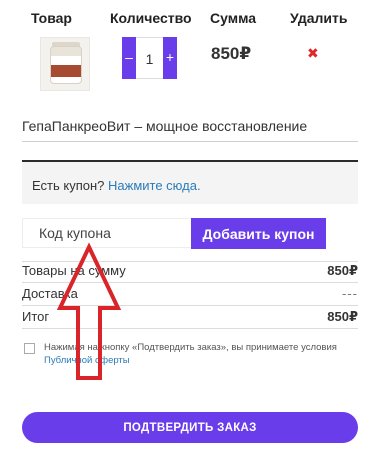  I want to click on subtotal-row: Товары на сумму 850₽, so click(190, 271).